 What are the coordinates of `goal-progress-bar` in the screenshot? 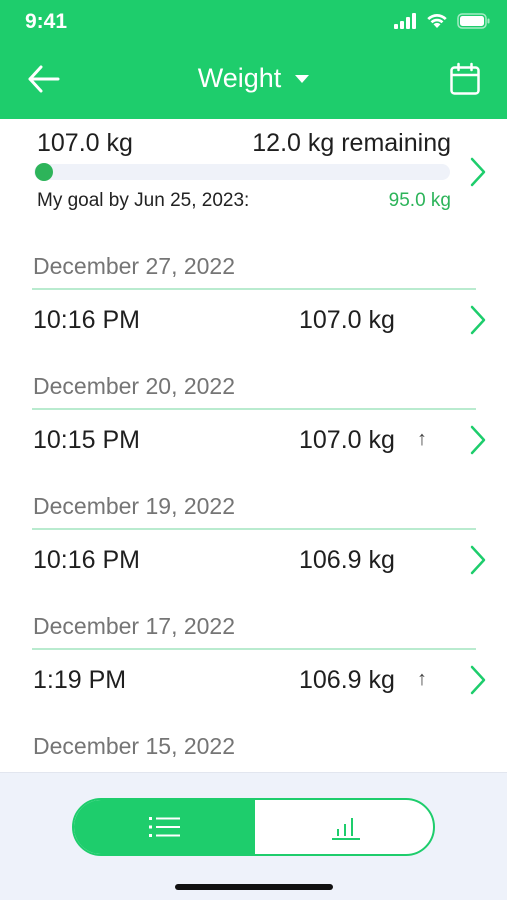 It's located at (242, 172).